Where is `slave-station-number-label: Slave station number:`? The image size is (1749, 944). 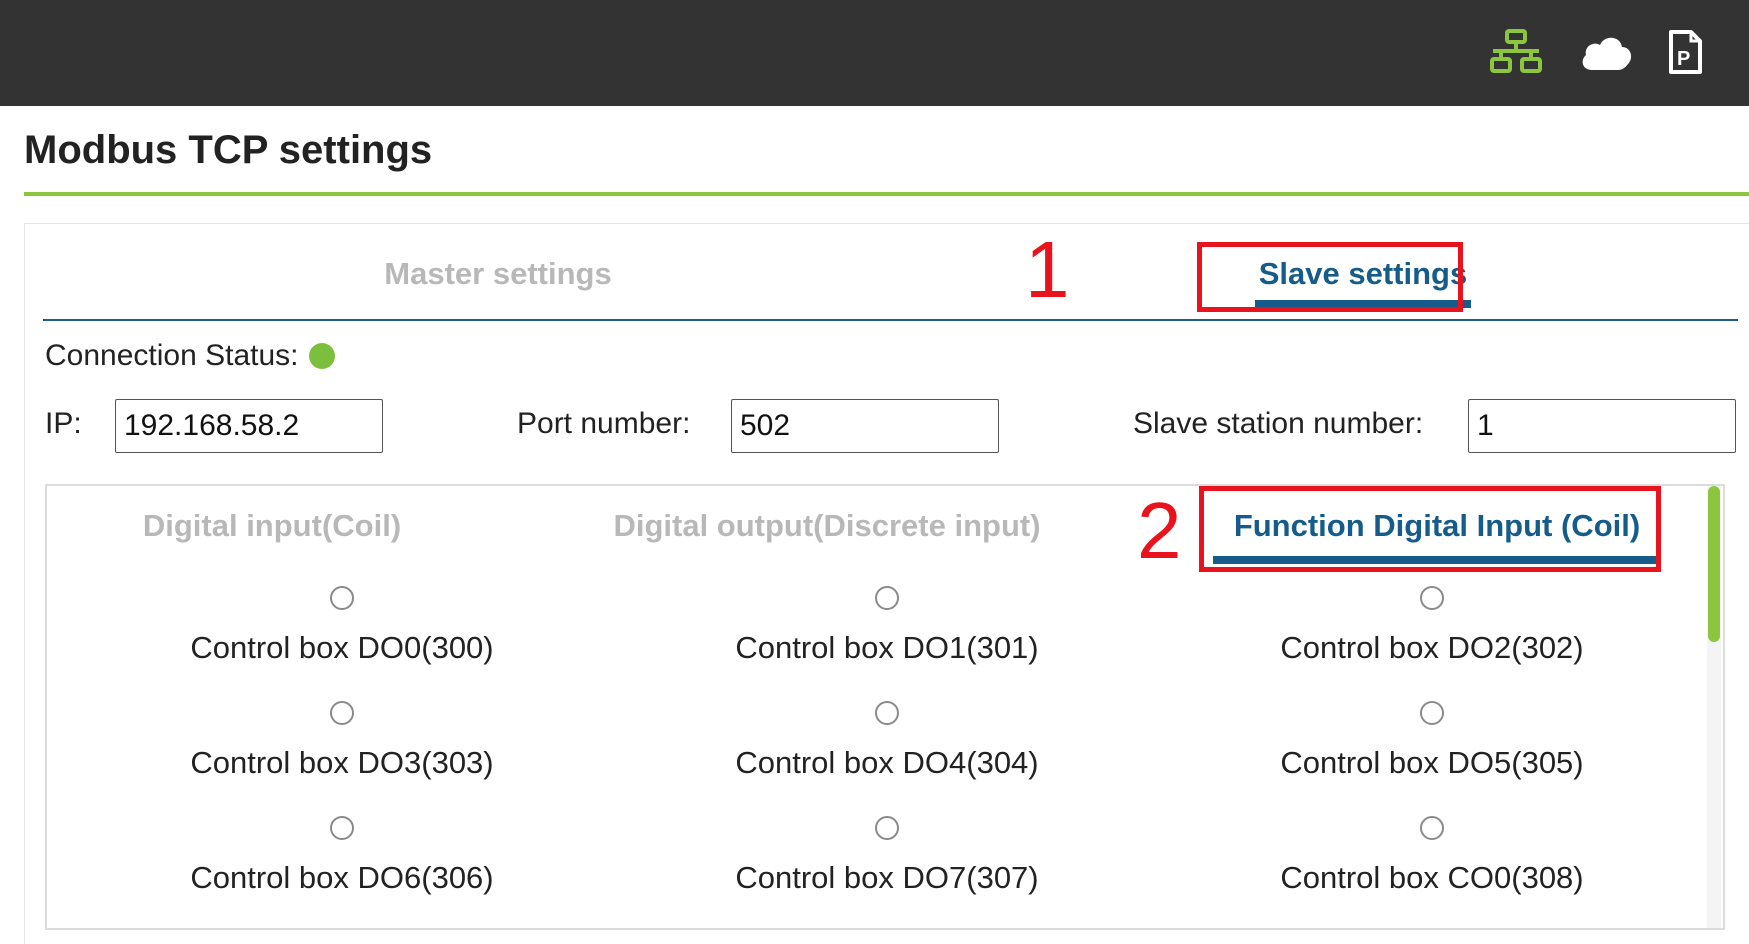 slave-station-number-label: Slave station number: is located at coordinates (1278, 423).